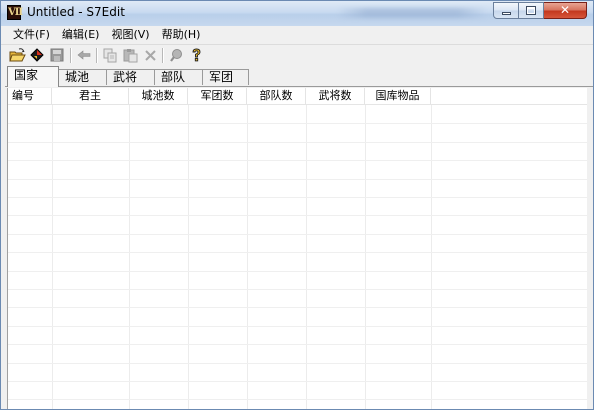 This screenshot has height=410, width=594. What do you see at coordinates (31, 35) in the screenshot?
I see `menu-file: 文件(F)` at bounding box center [31, 35].